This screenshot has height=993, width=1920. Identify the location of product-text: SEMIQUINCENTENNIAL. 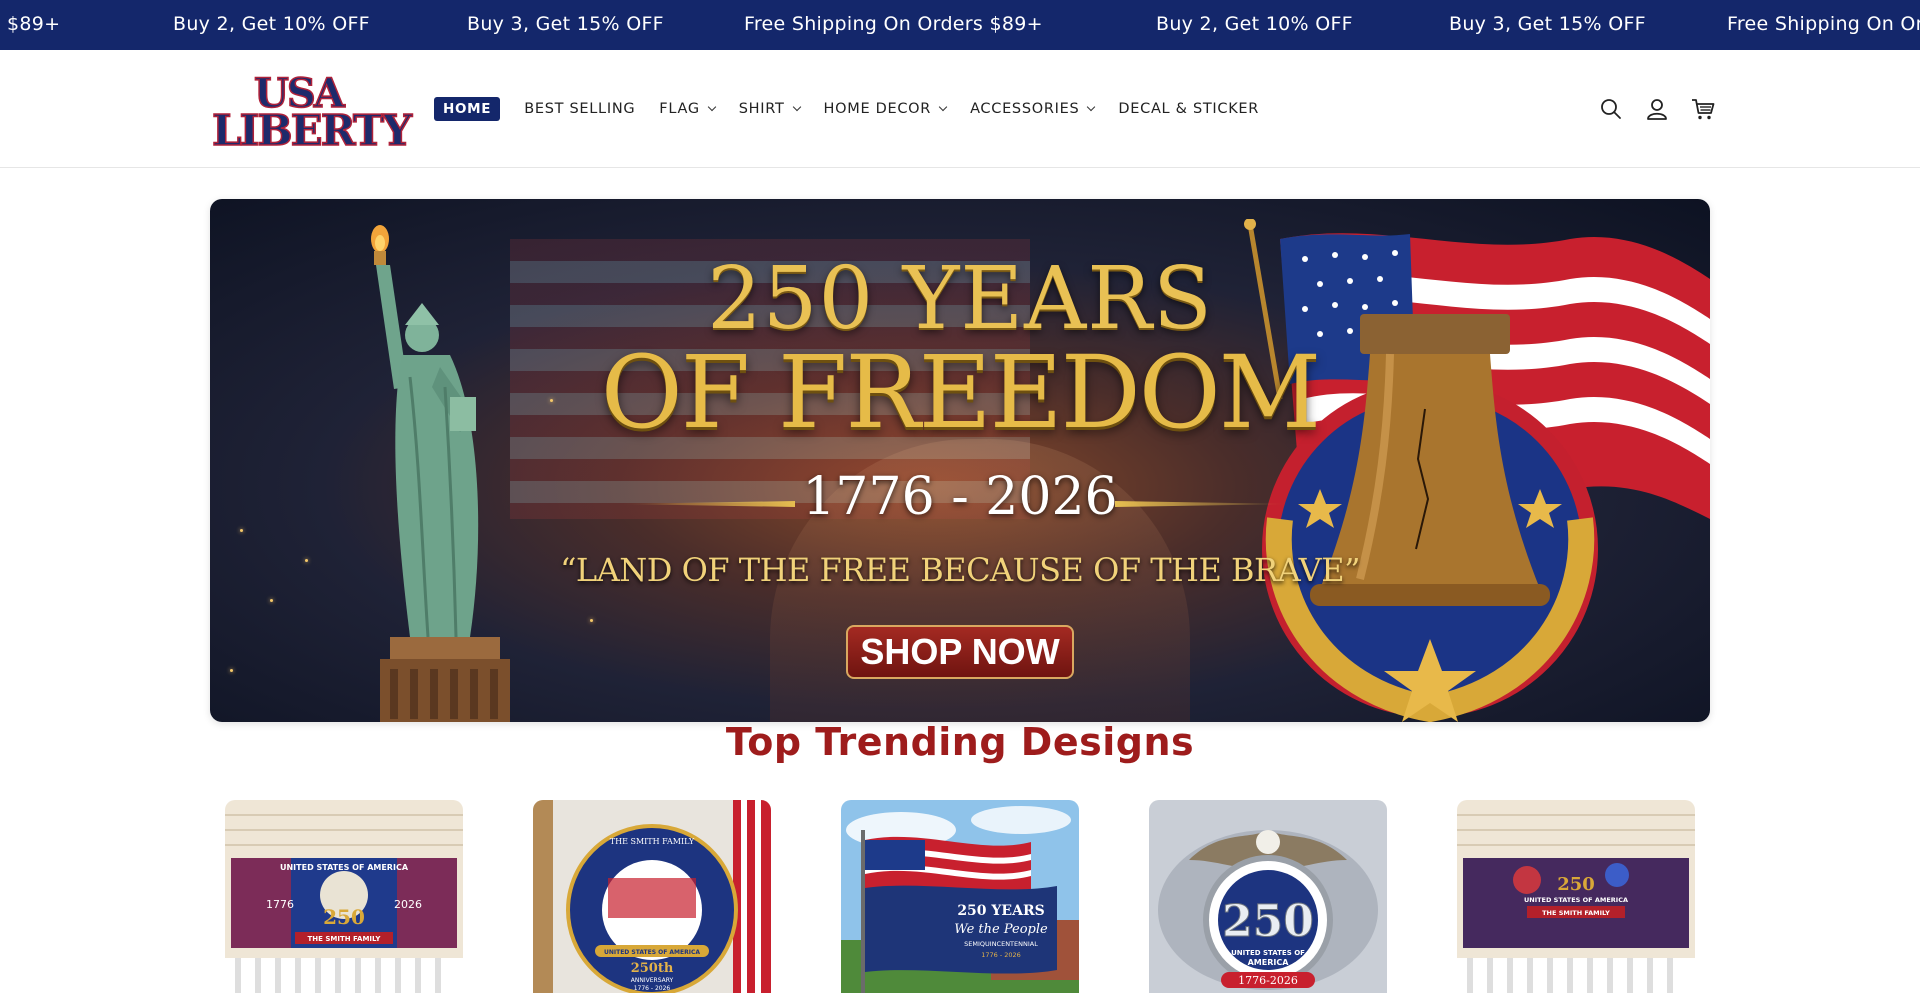
(1001, 944).